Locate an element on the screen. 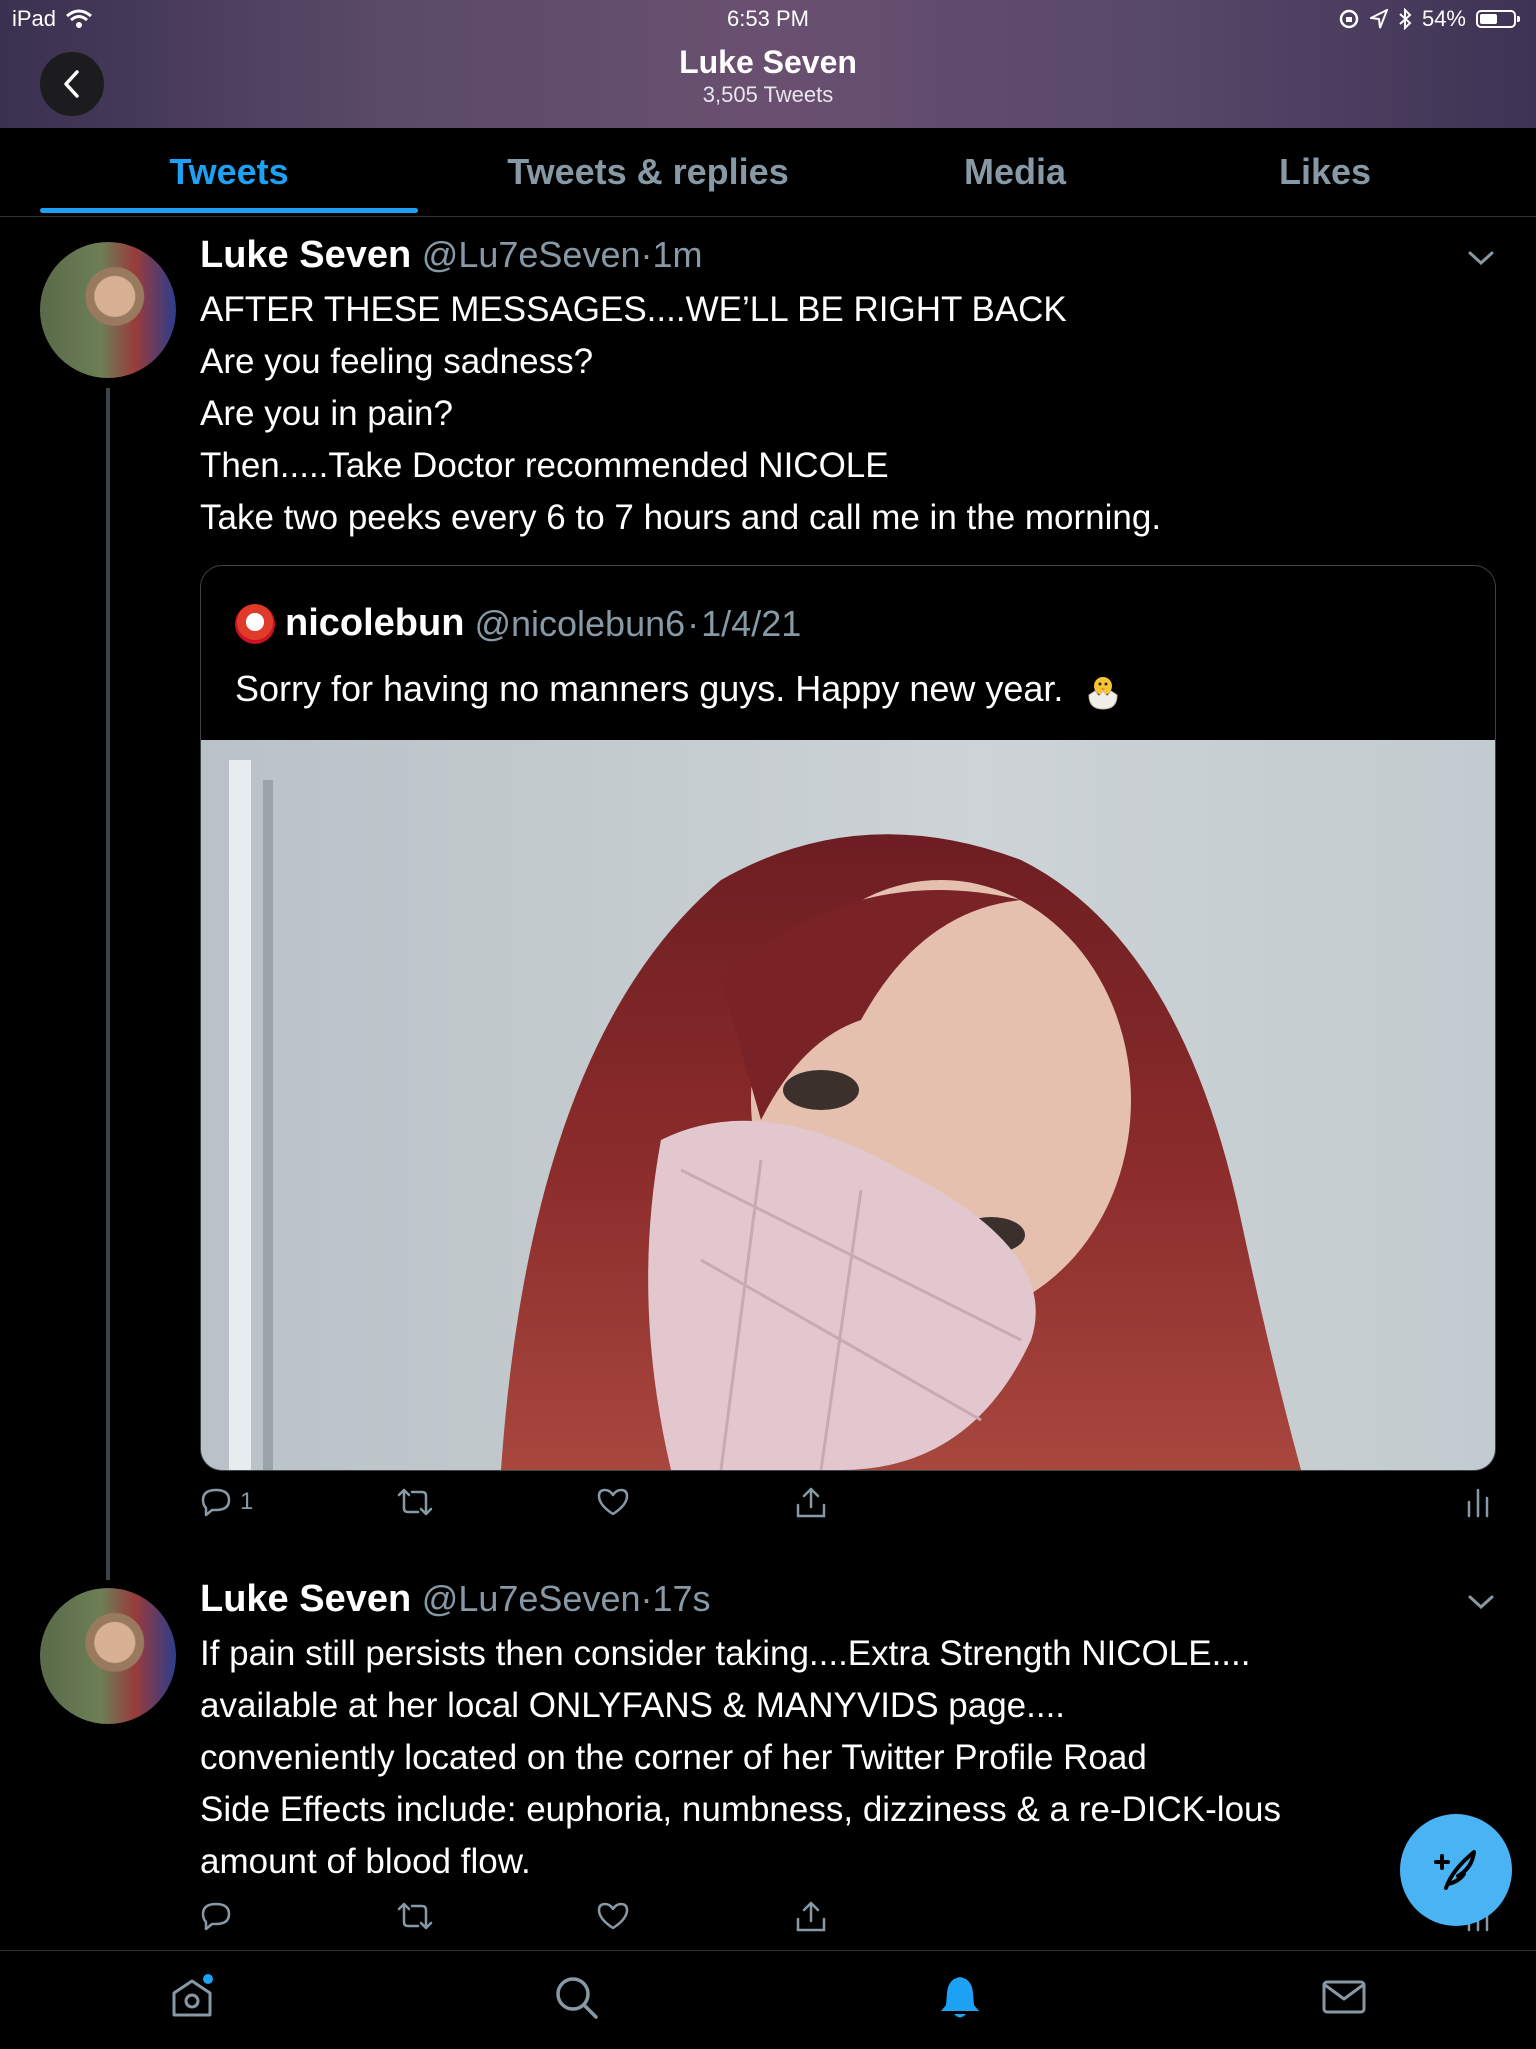 Image resolution: width=1536 pixels, height=2049 pixels. status-right: 54% is located at coordinates (1429, 19).